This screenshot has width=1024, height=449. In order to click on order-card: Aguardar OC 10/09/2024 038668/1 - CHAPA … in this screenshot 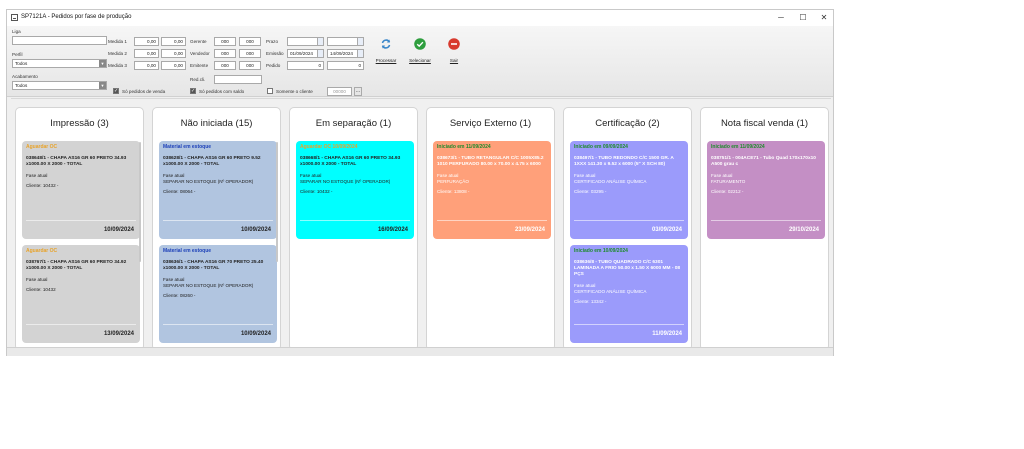, I will do `click(355, 190)`.